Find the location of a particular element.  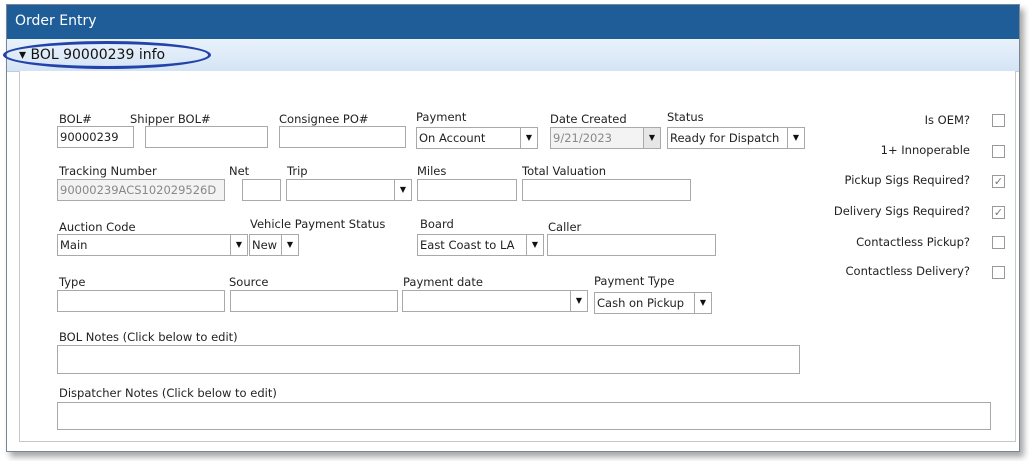

innoperable-checkbox is located at coordinates (998, 151).